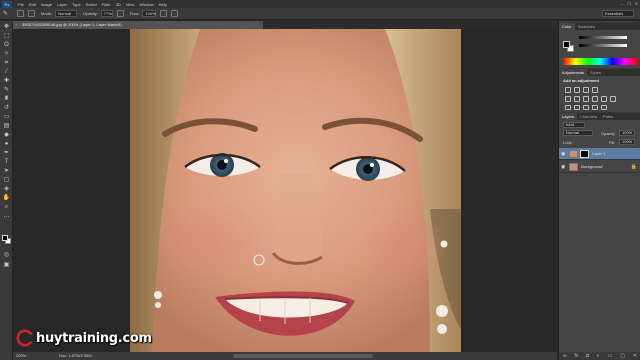 The width and height of the screenshot is (640, 360). Describe the element at coordinates (604, 107) in the screenshot. I see `selective-color-icon` at that location.